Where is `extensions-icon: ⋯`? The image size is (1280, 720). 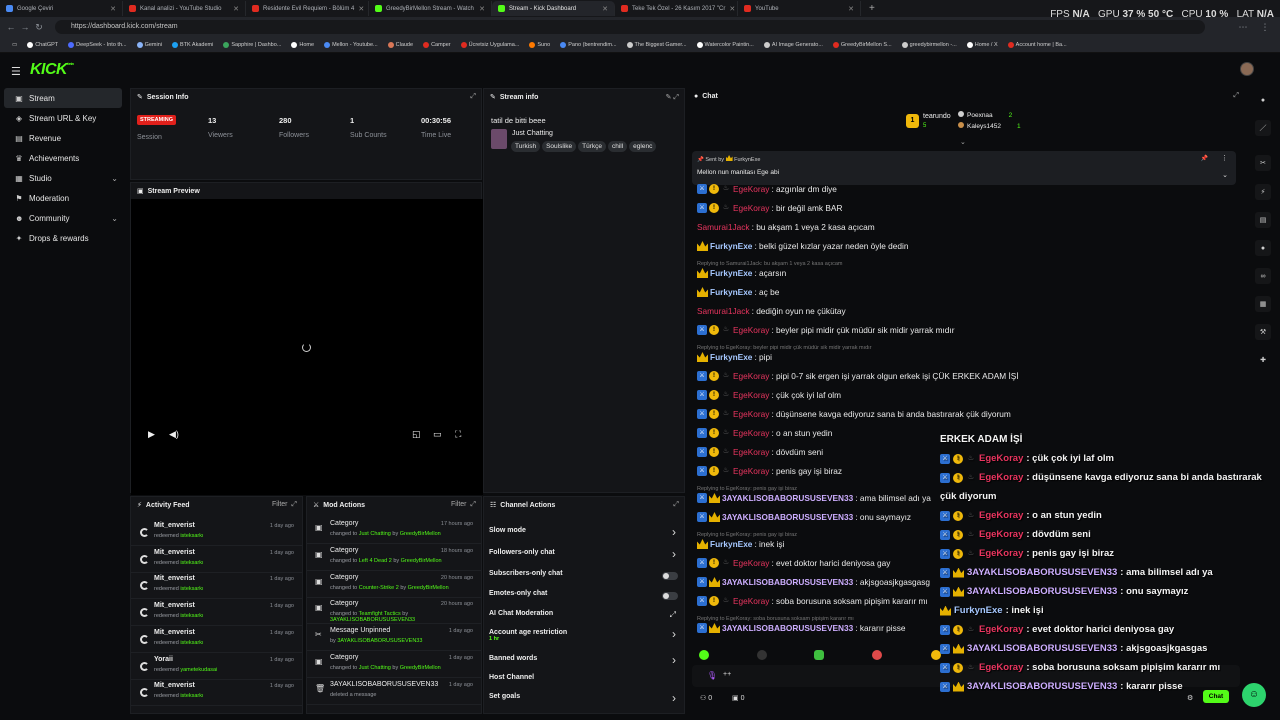
extensions-icon: ⋯ is located at coordinates (1243, 27).